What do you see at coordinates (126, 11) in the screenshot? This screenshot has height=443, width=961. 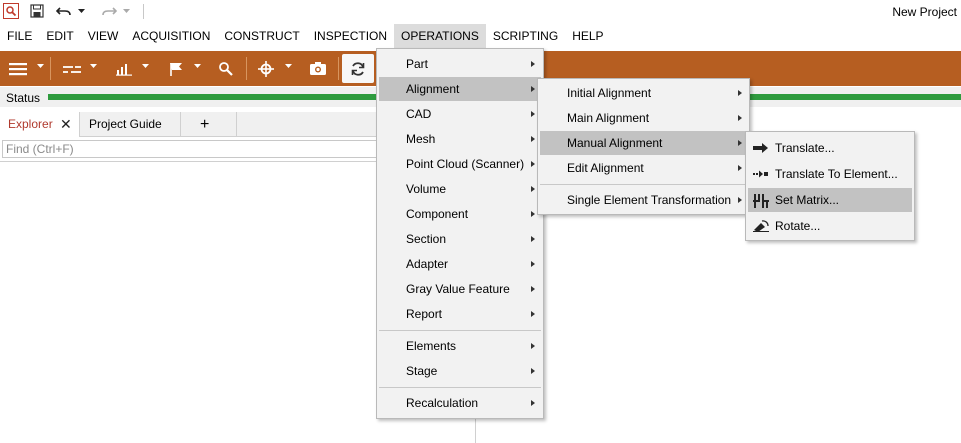 I see `redo-dropdown-icon` at bounding box center [126, 11].